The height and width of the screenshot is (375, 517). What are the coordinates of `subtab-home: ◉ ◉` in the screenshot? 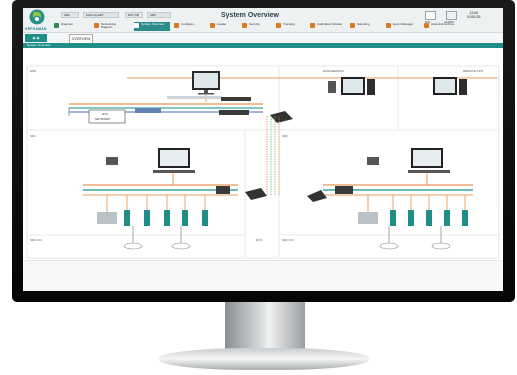 It's located at (36, 38).